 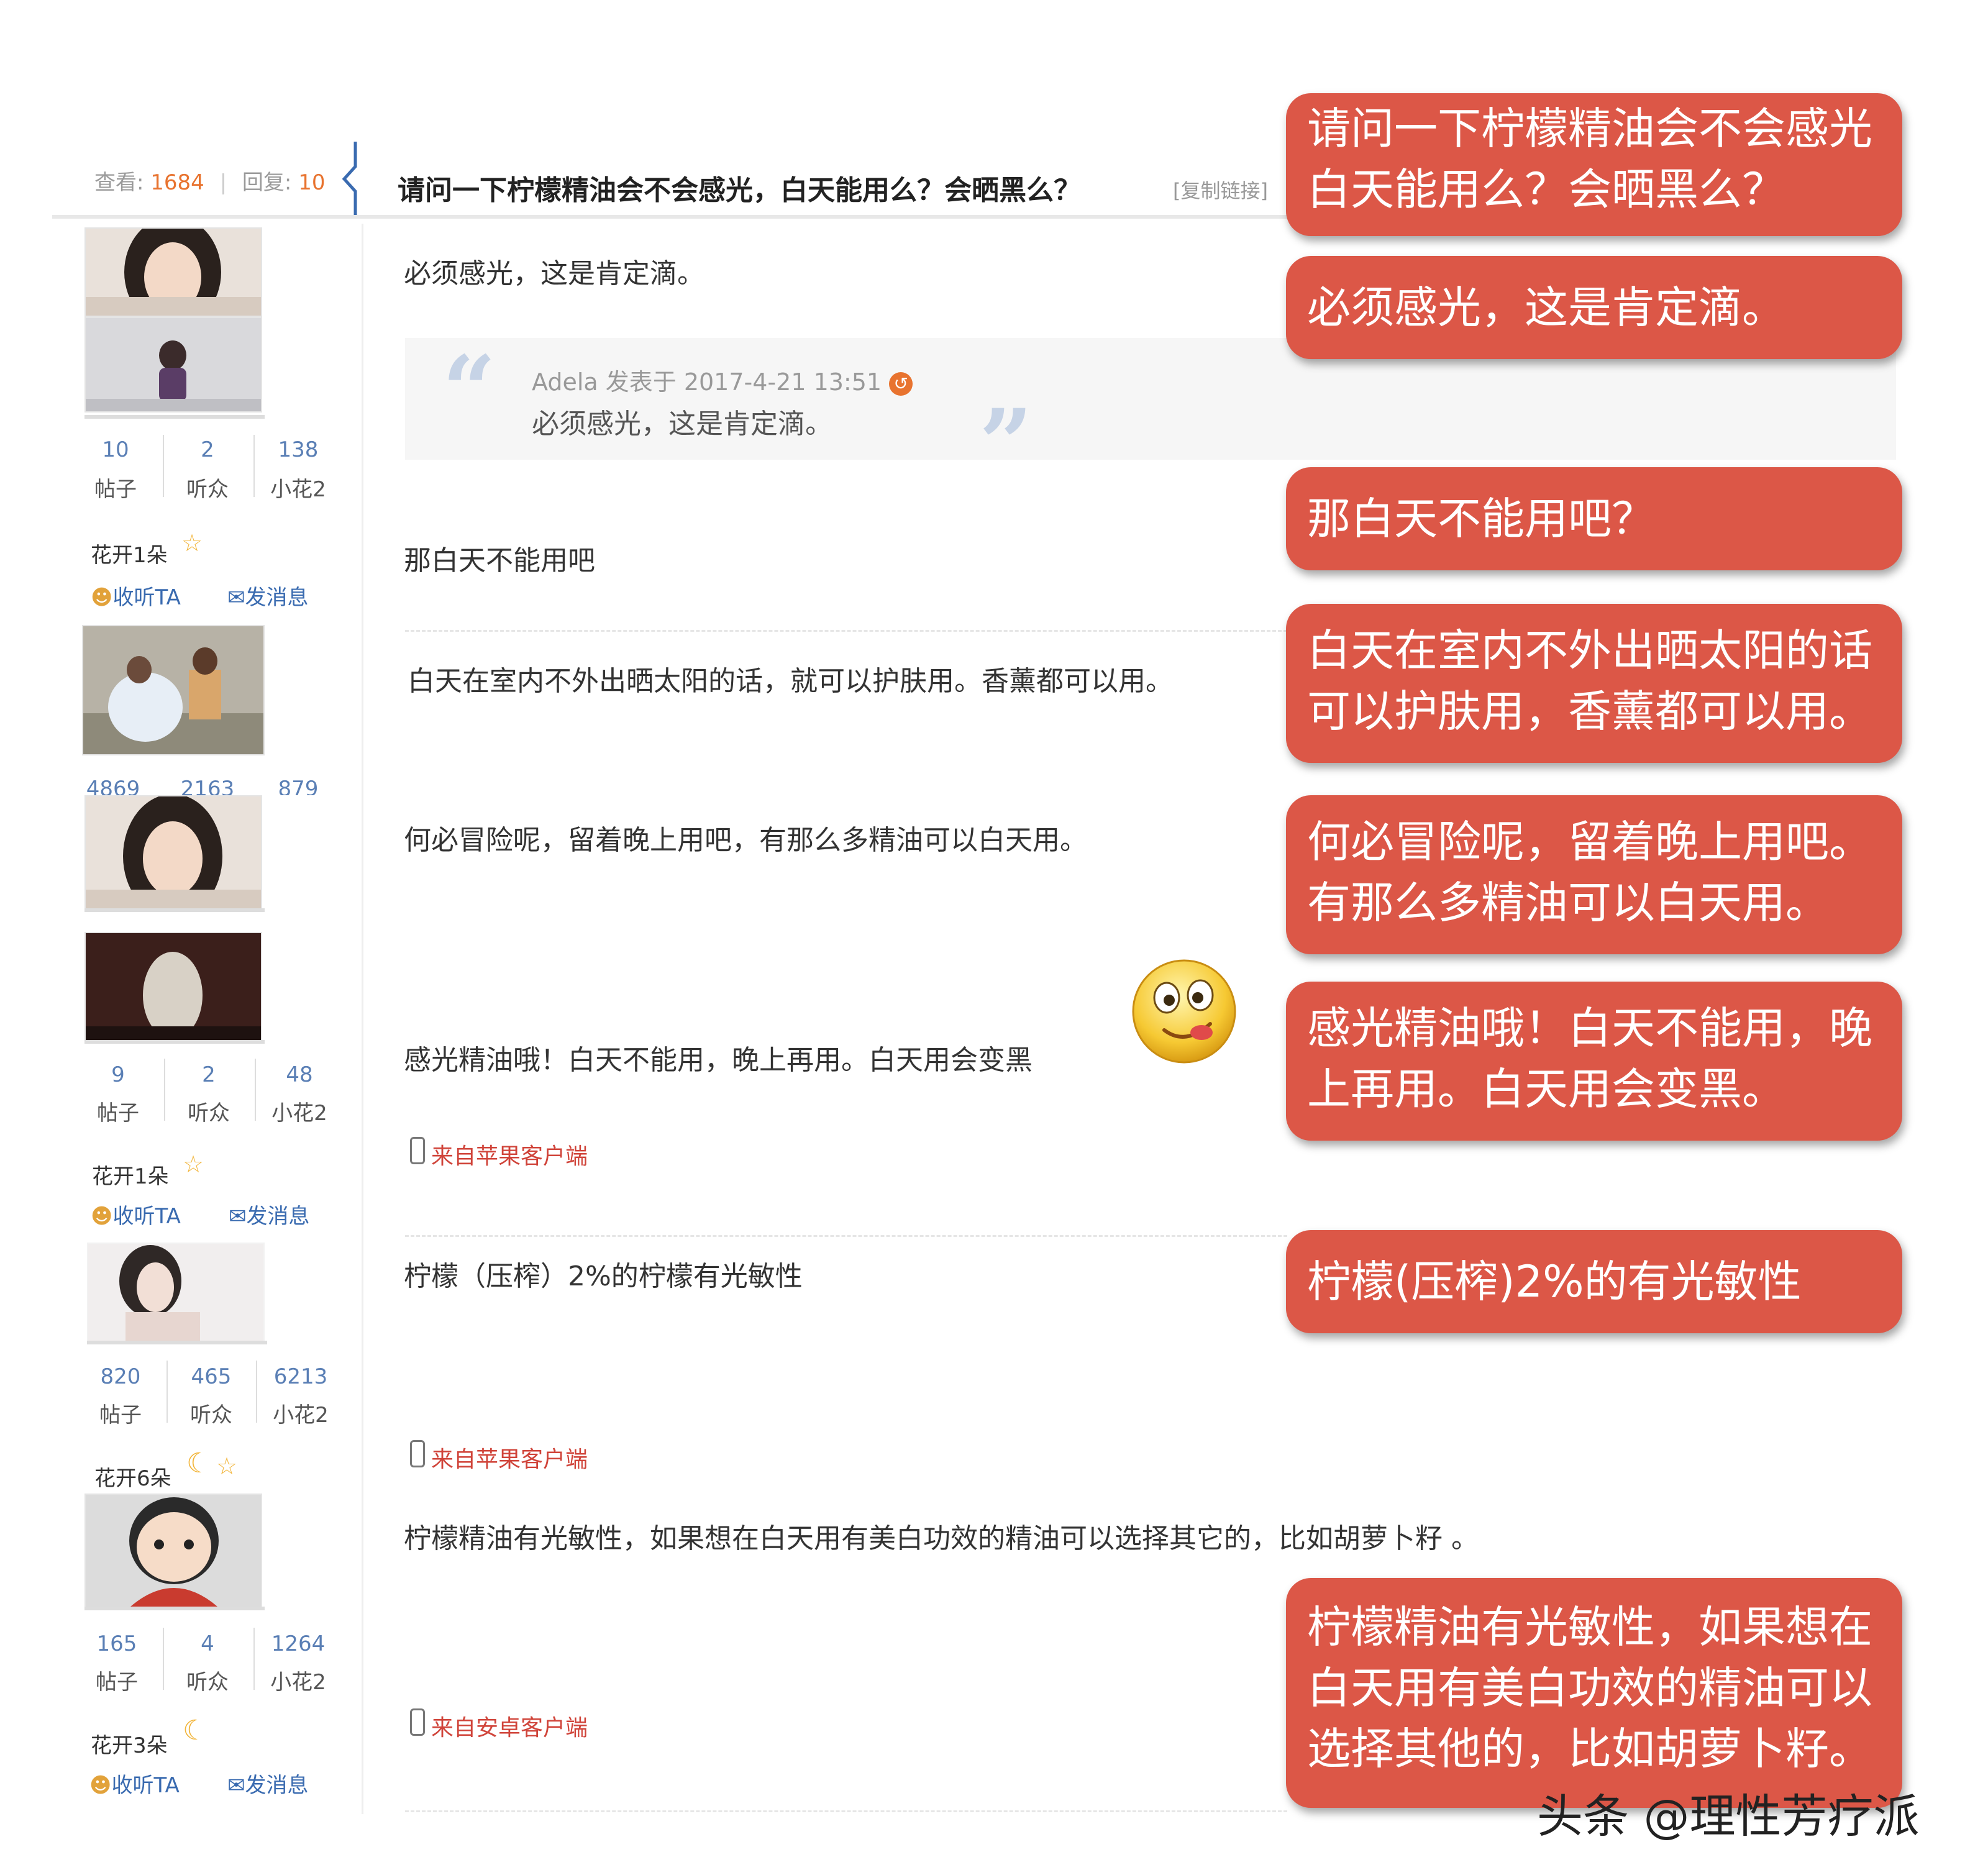 What do you see at coordinates (298, 1643) in the screenshot?
I see `user-flower-count: 1264` at bounding box center [298, 1643].